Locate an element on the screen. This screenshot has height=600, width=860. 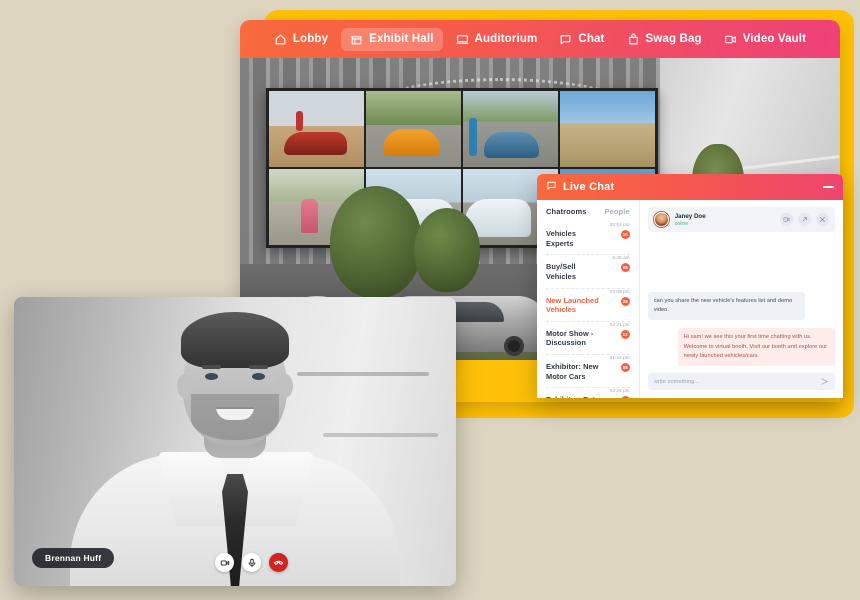
chatroom-time: 02:31 pm is located at coordinates (619, 324).